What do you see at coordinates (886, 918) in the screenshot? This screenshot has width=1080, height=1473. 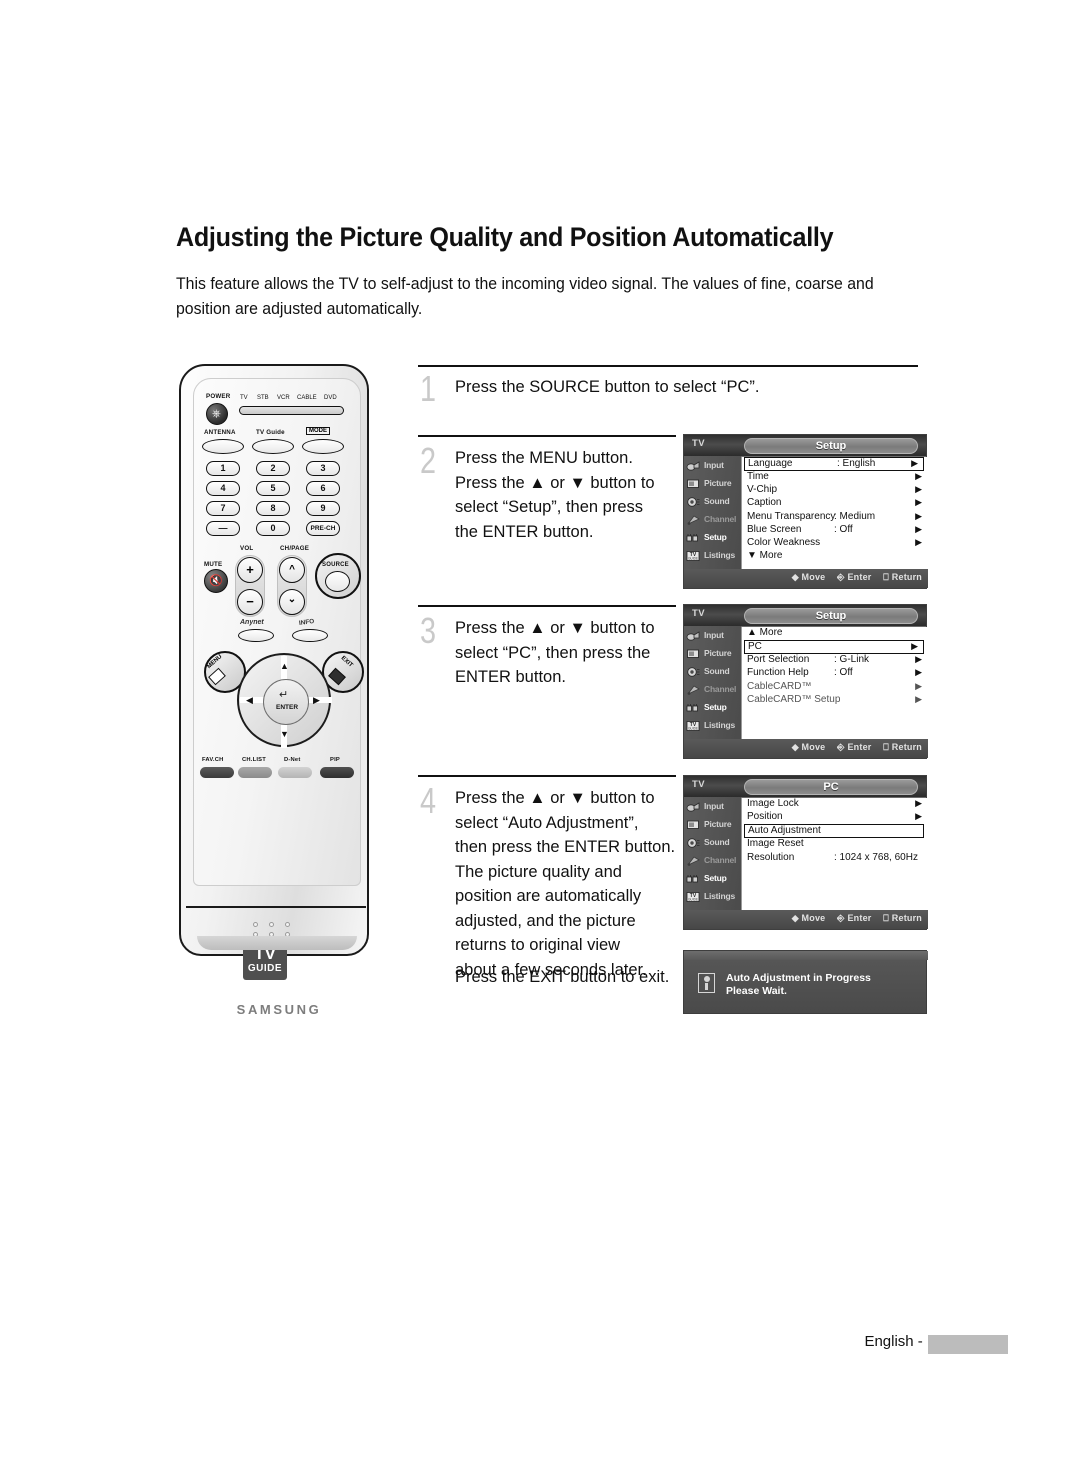 I see `return-key-icon: ⎕` at bounding box center [886, 918].